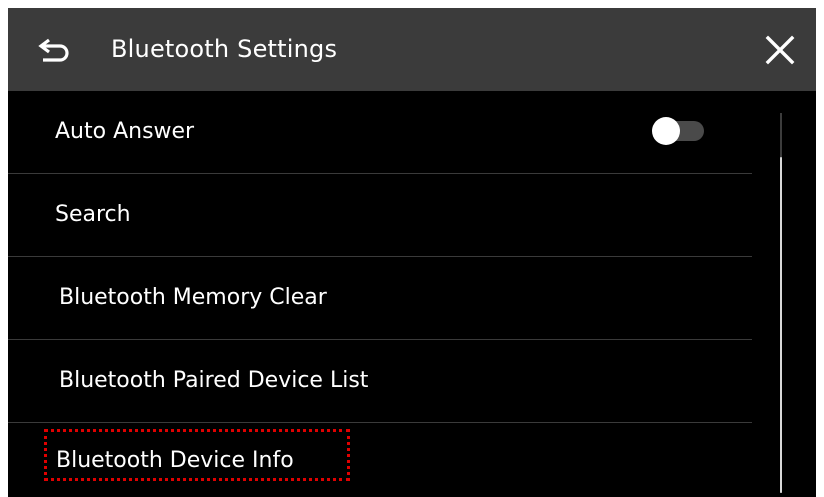 This screenshot has height=497, width=824. Describe the element at coordinates (666, 131) in the screenshot. I see `toggle-knob` at that location.